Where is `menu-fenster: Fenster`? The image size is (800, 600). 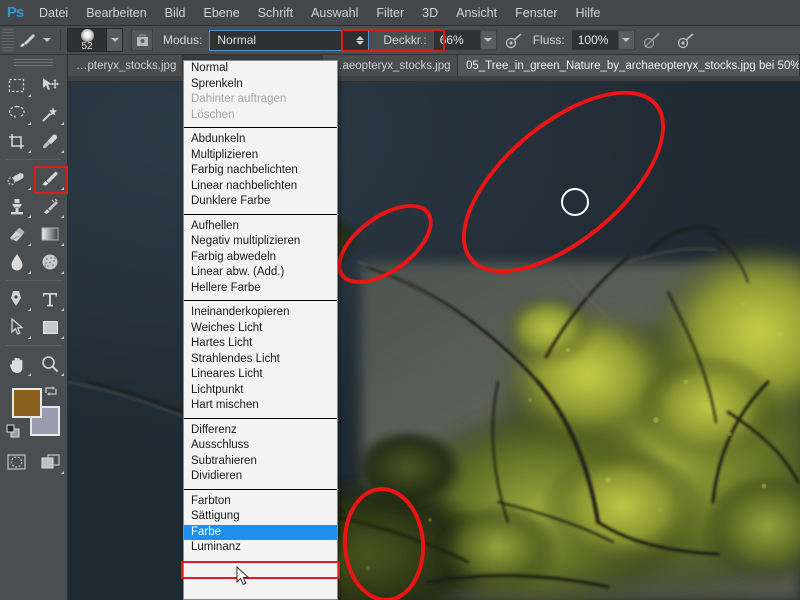 menu-fenster: Fenster is located at coordinates (536, 13).